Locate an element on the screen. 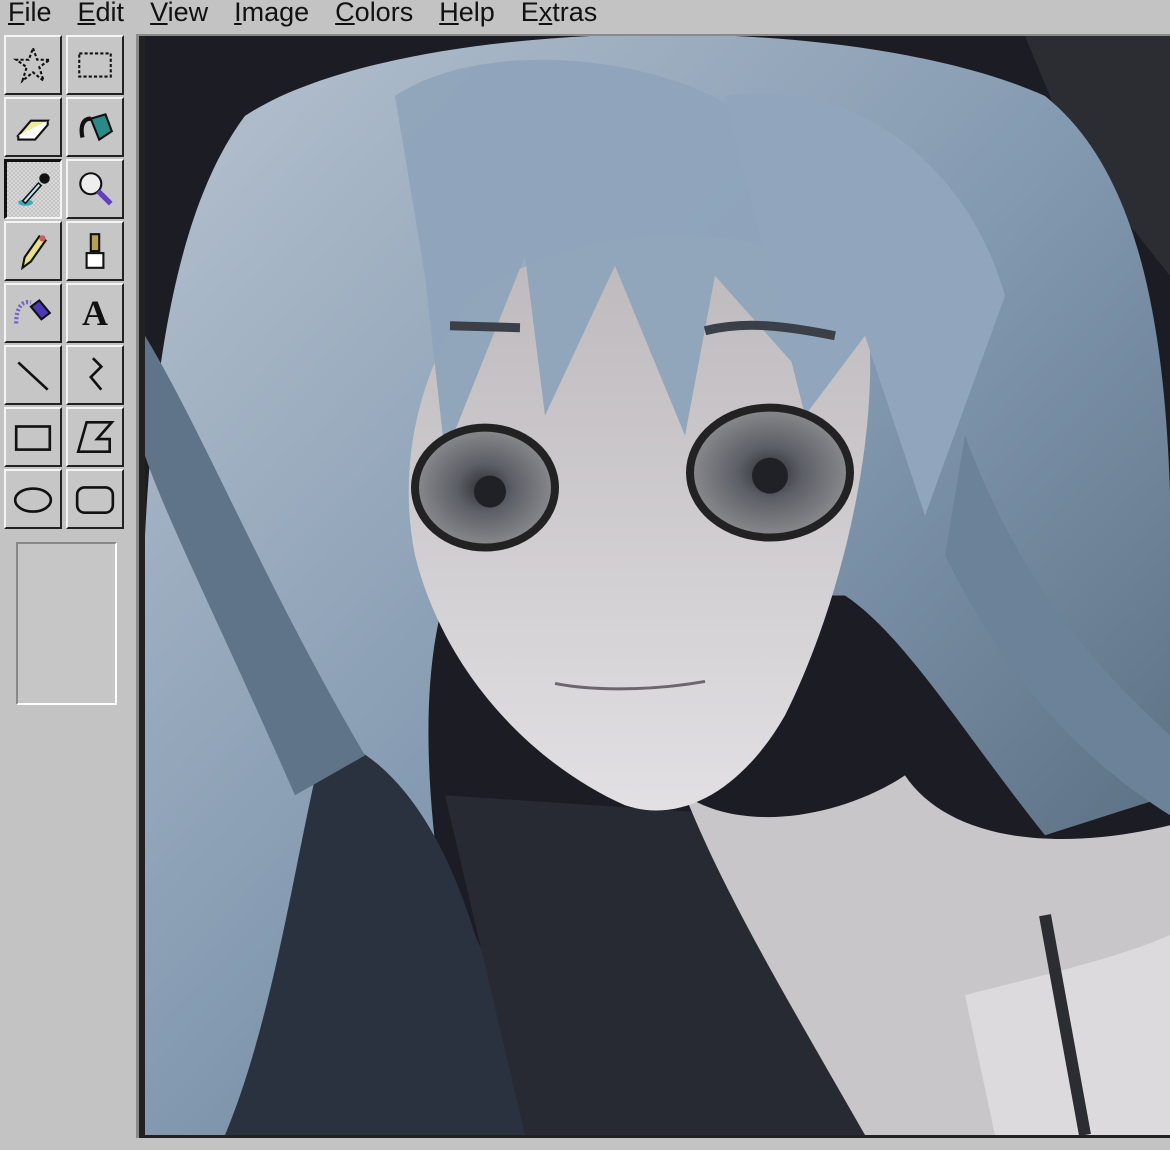 This screenshot has width=1170, height=1150. rectangle-select-tool is located at coordinates (95, 65).